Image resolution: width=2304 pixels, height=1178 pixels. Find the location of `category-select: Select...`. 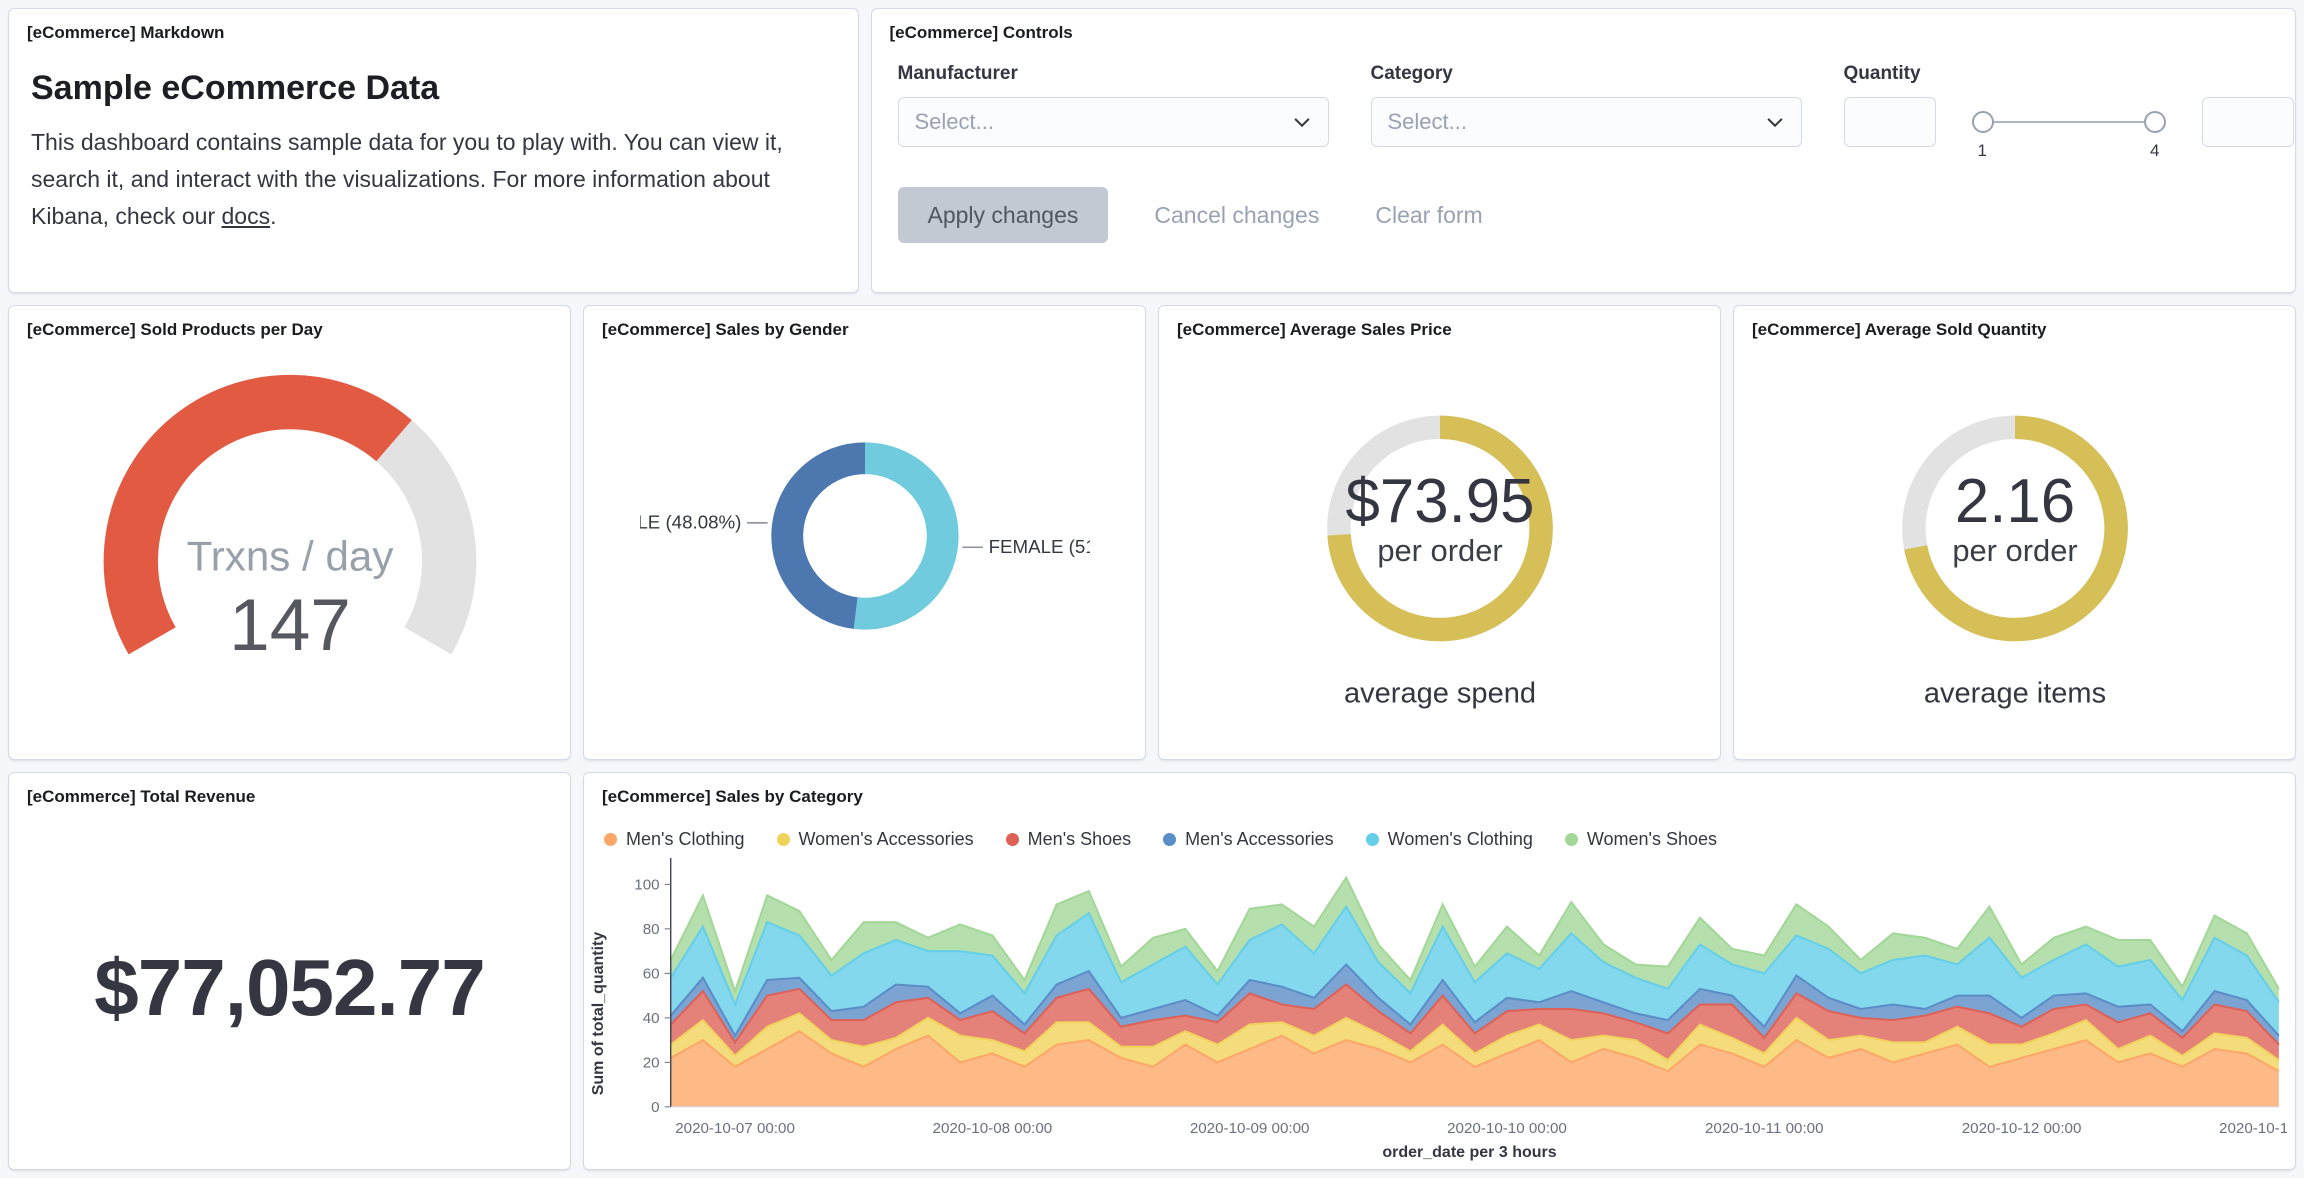

category-select: Select... is located at coordinates (1586, 122).